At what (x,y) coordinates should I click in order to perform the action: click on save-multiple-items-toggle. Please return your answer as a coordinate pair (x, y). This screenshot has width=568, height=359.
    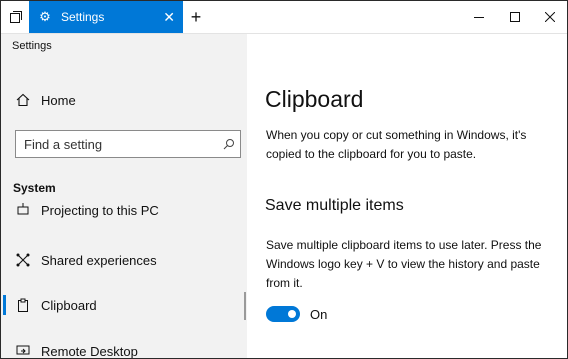
    Looking at the image, I should click on (283, 314).